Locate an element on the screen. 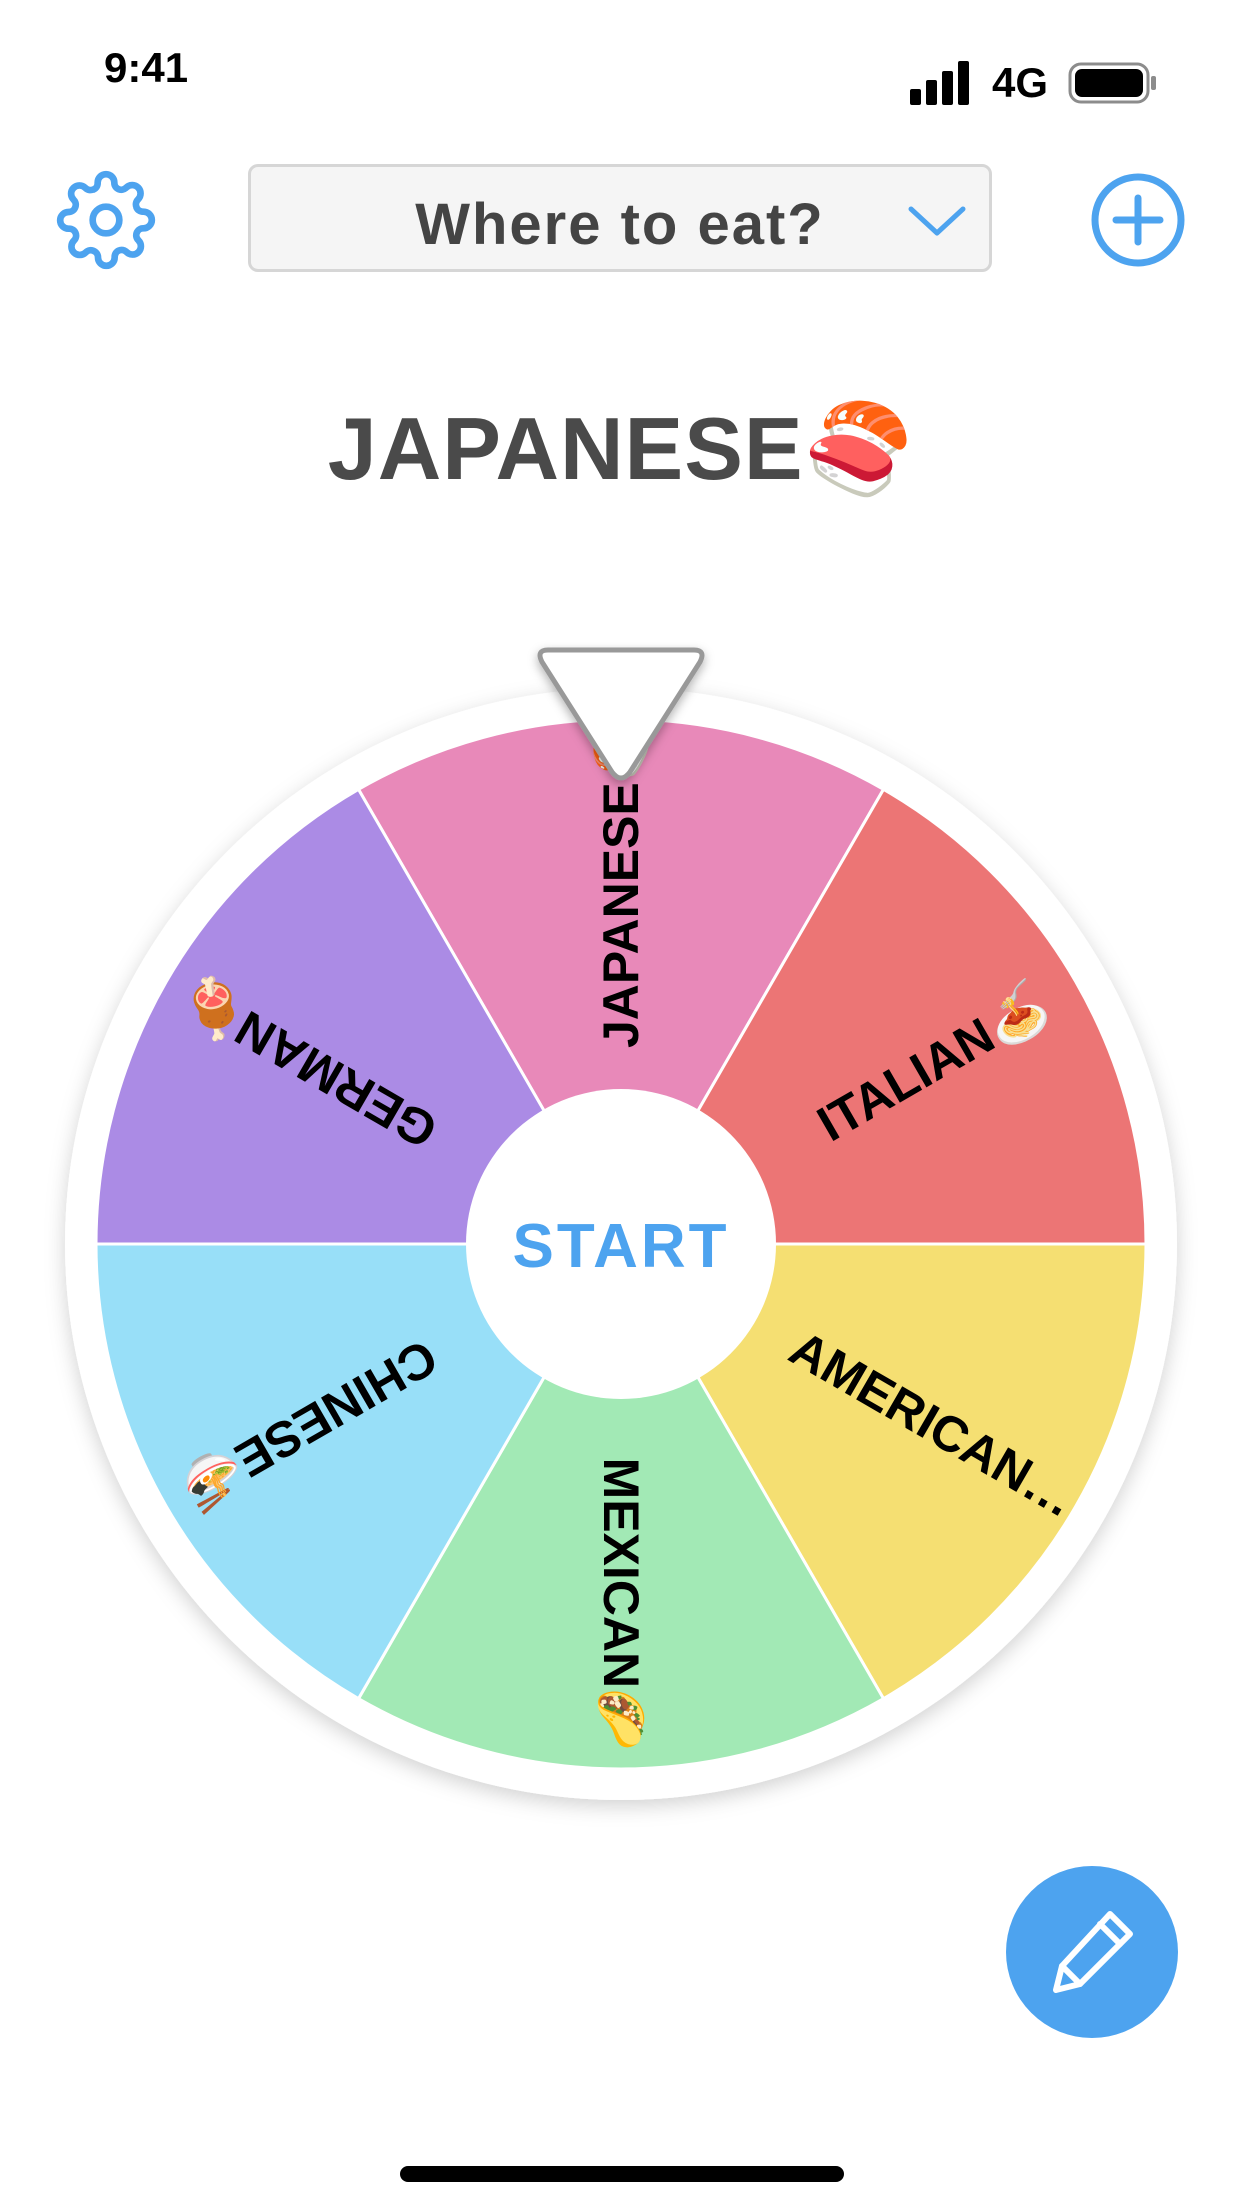 The height and width of the screenshot is (2208, 1242). gear-icon is located at coordinates (106, 220).